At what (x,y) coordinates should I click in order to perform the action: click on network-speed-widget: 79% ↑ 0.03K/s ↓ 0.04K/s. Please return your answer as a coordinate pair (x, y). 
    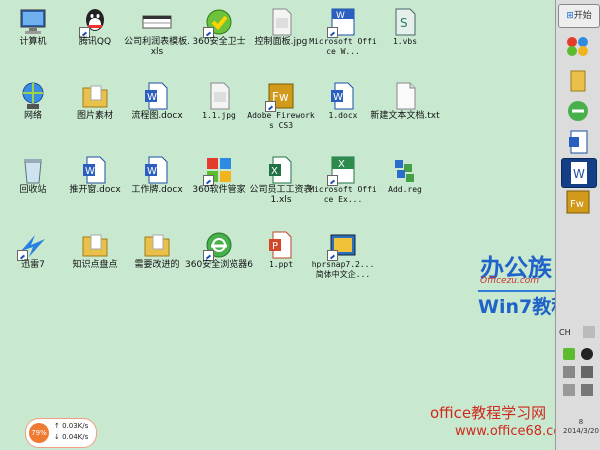
    Looking at the image, I should click on (61, 433).